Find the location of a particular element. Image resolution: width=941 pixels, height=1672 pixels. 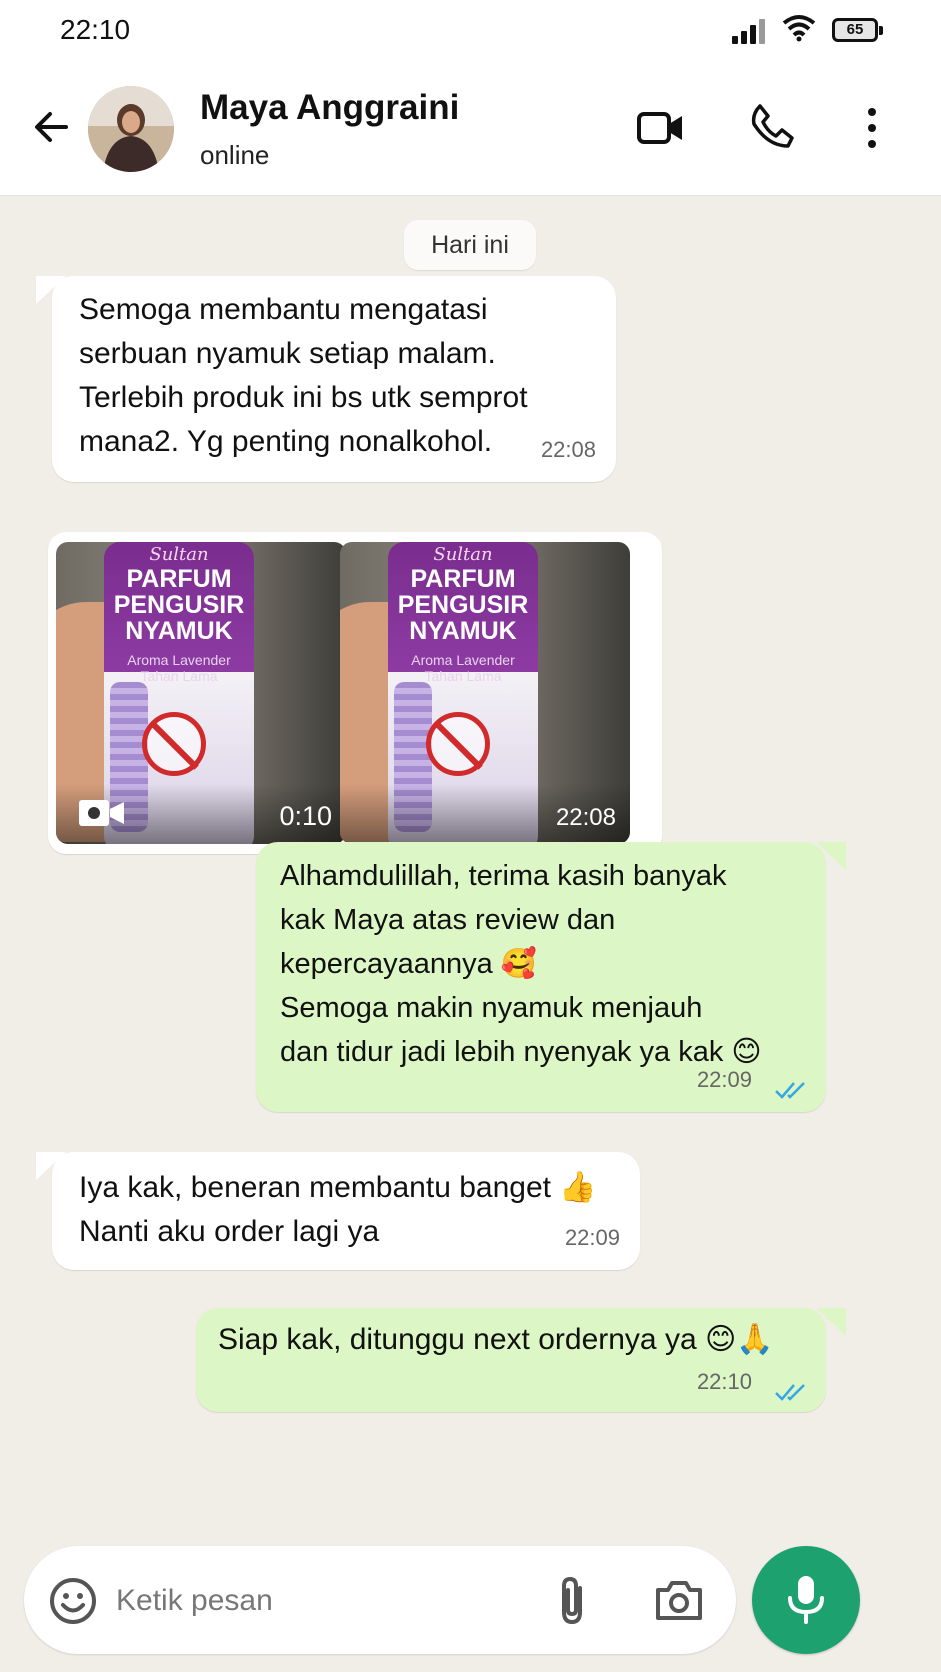

video-call-icon is located at coordinates (661, 128).